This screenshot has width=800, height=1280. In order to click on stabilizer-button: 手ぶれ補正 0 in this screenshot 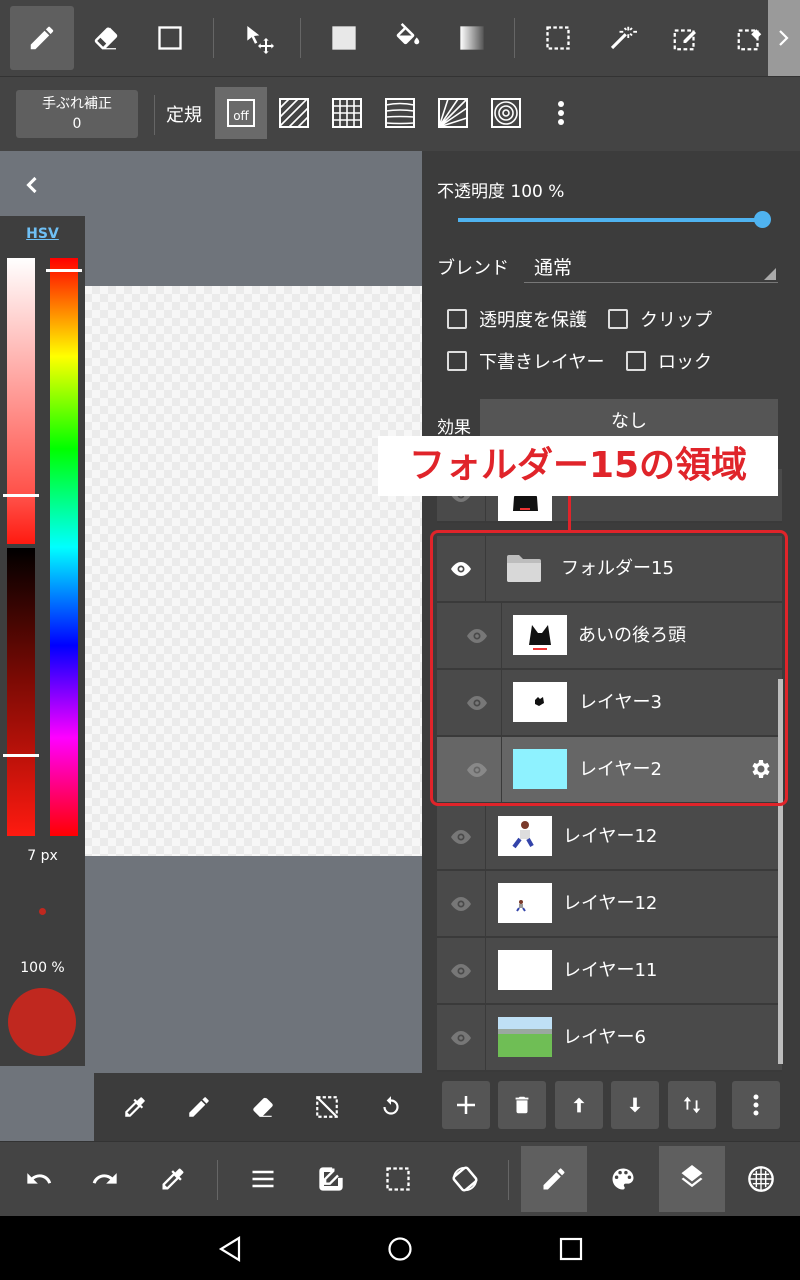, I will do `click(77, 114)`.